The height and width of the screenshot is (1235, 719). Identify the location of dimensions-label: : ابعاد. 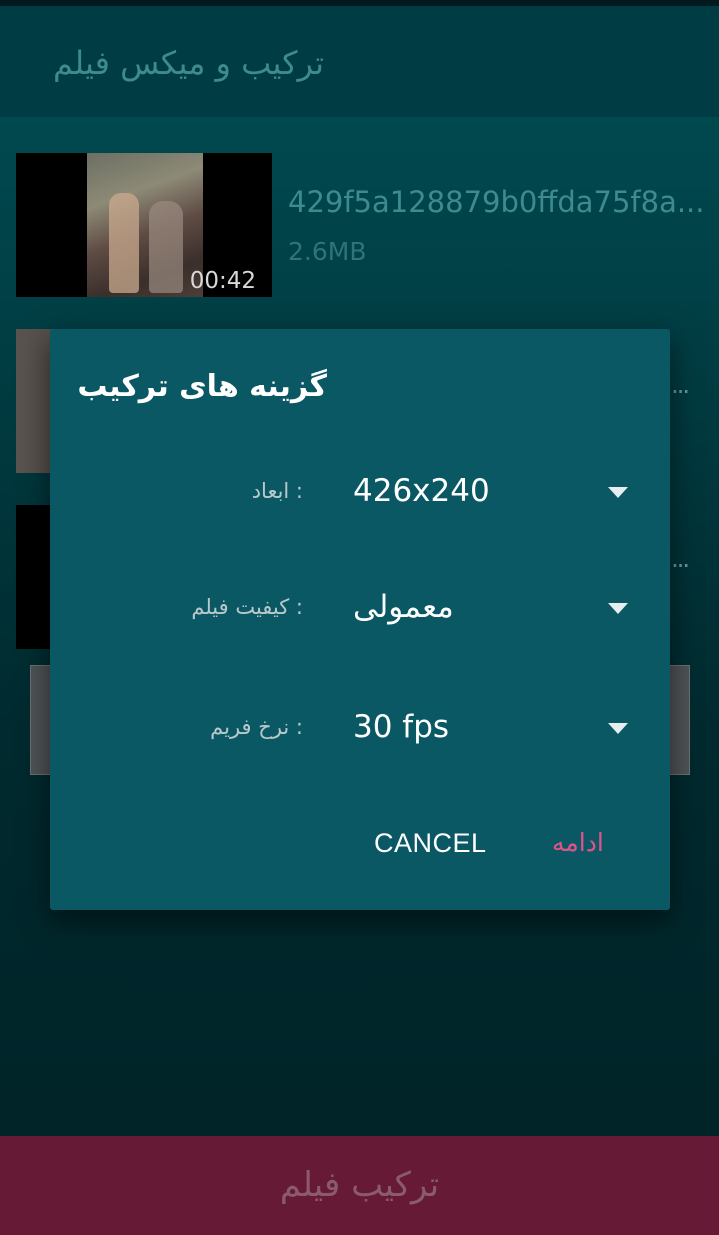
(277, 491).